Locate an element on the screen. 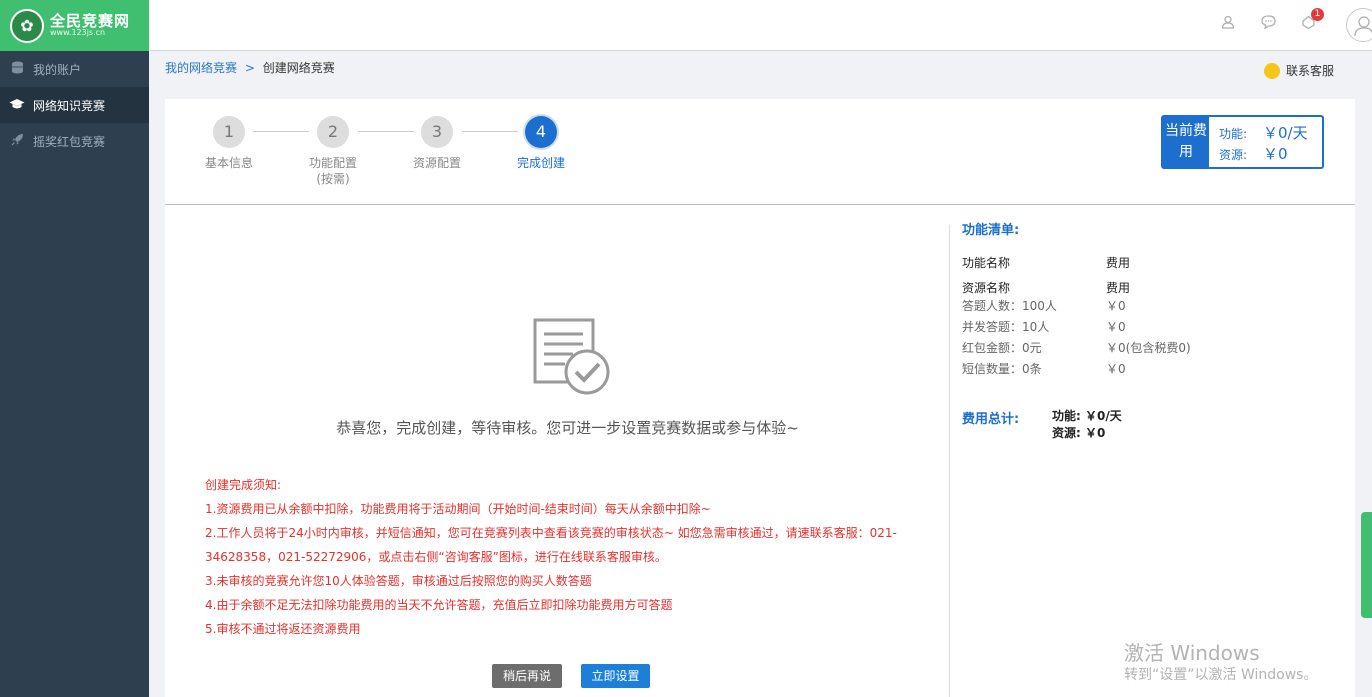 This screenshot has height=697, width=1372. step-complete: 4 完成创建 is located at coordinates (541, 143).